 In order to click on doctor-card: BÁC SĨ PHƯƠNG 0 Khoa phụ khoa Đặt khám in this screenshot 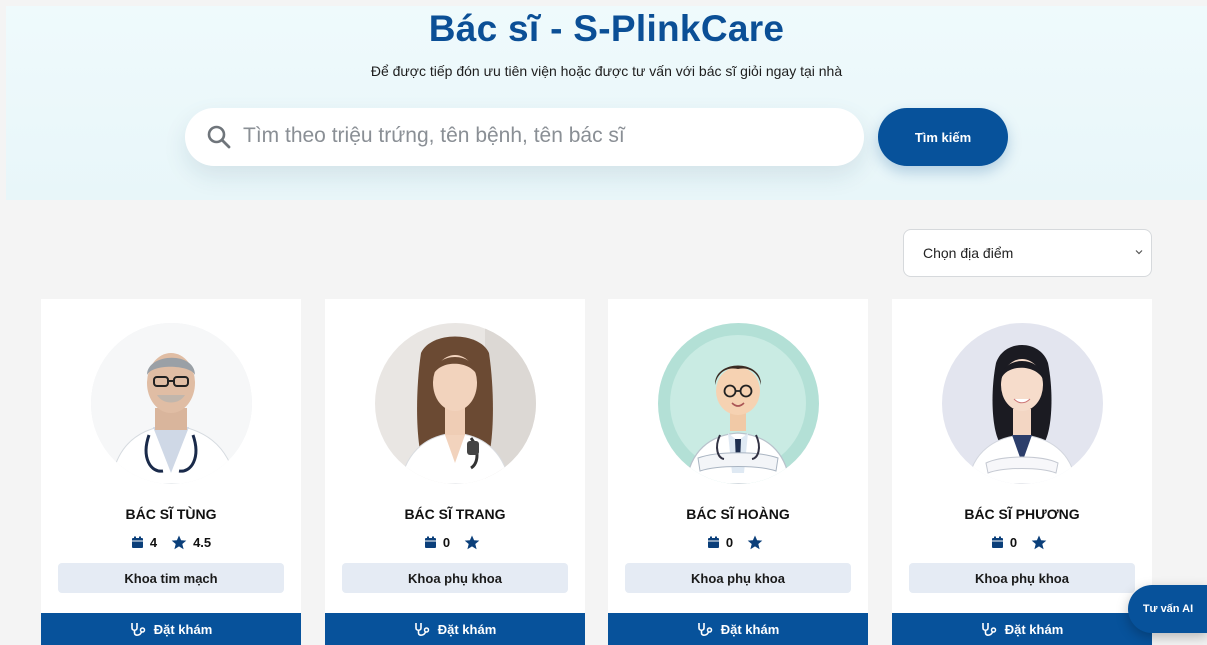, I will do `click(1022, 472)`.